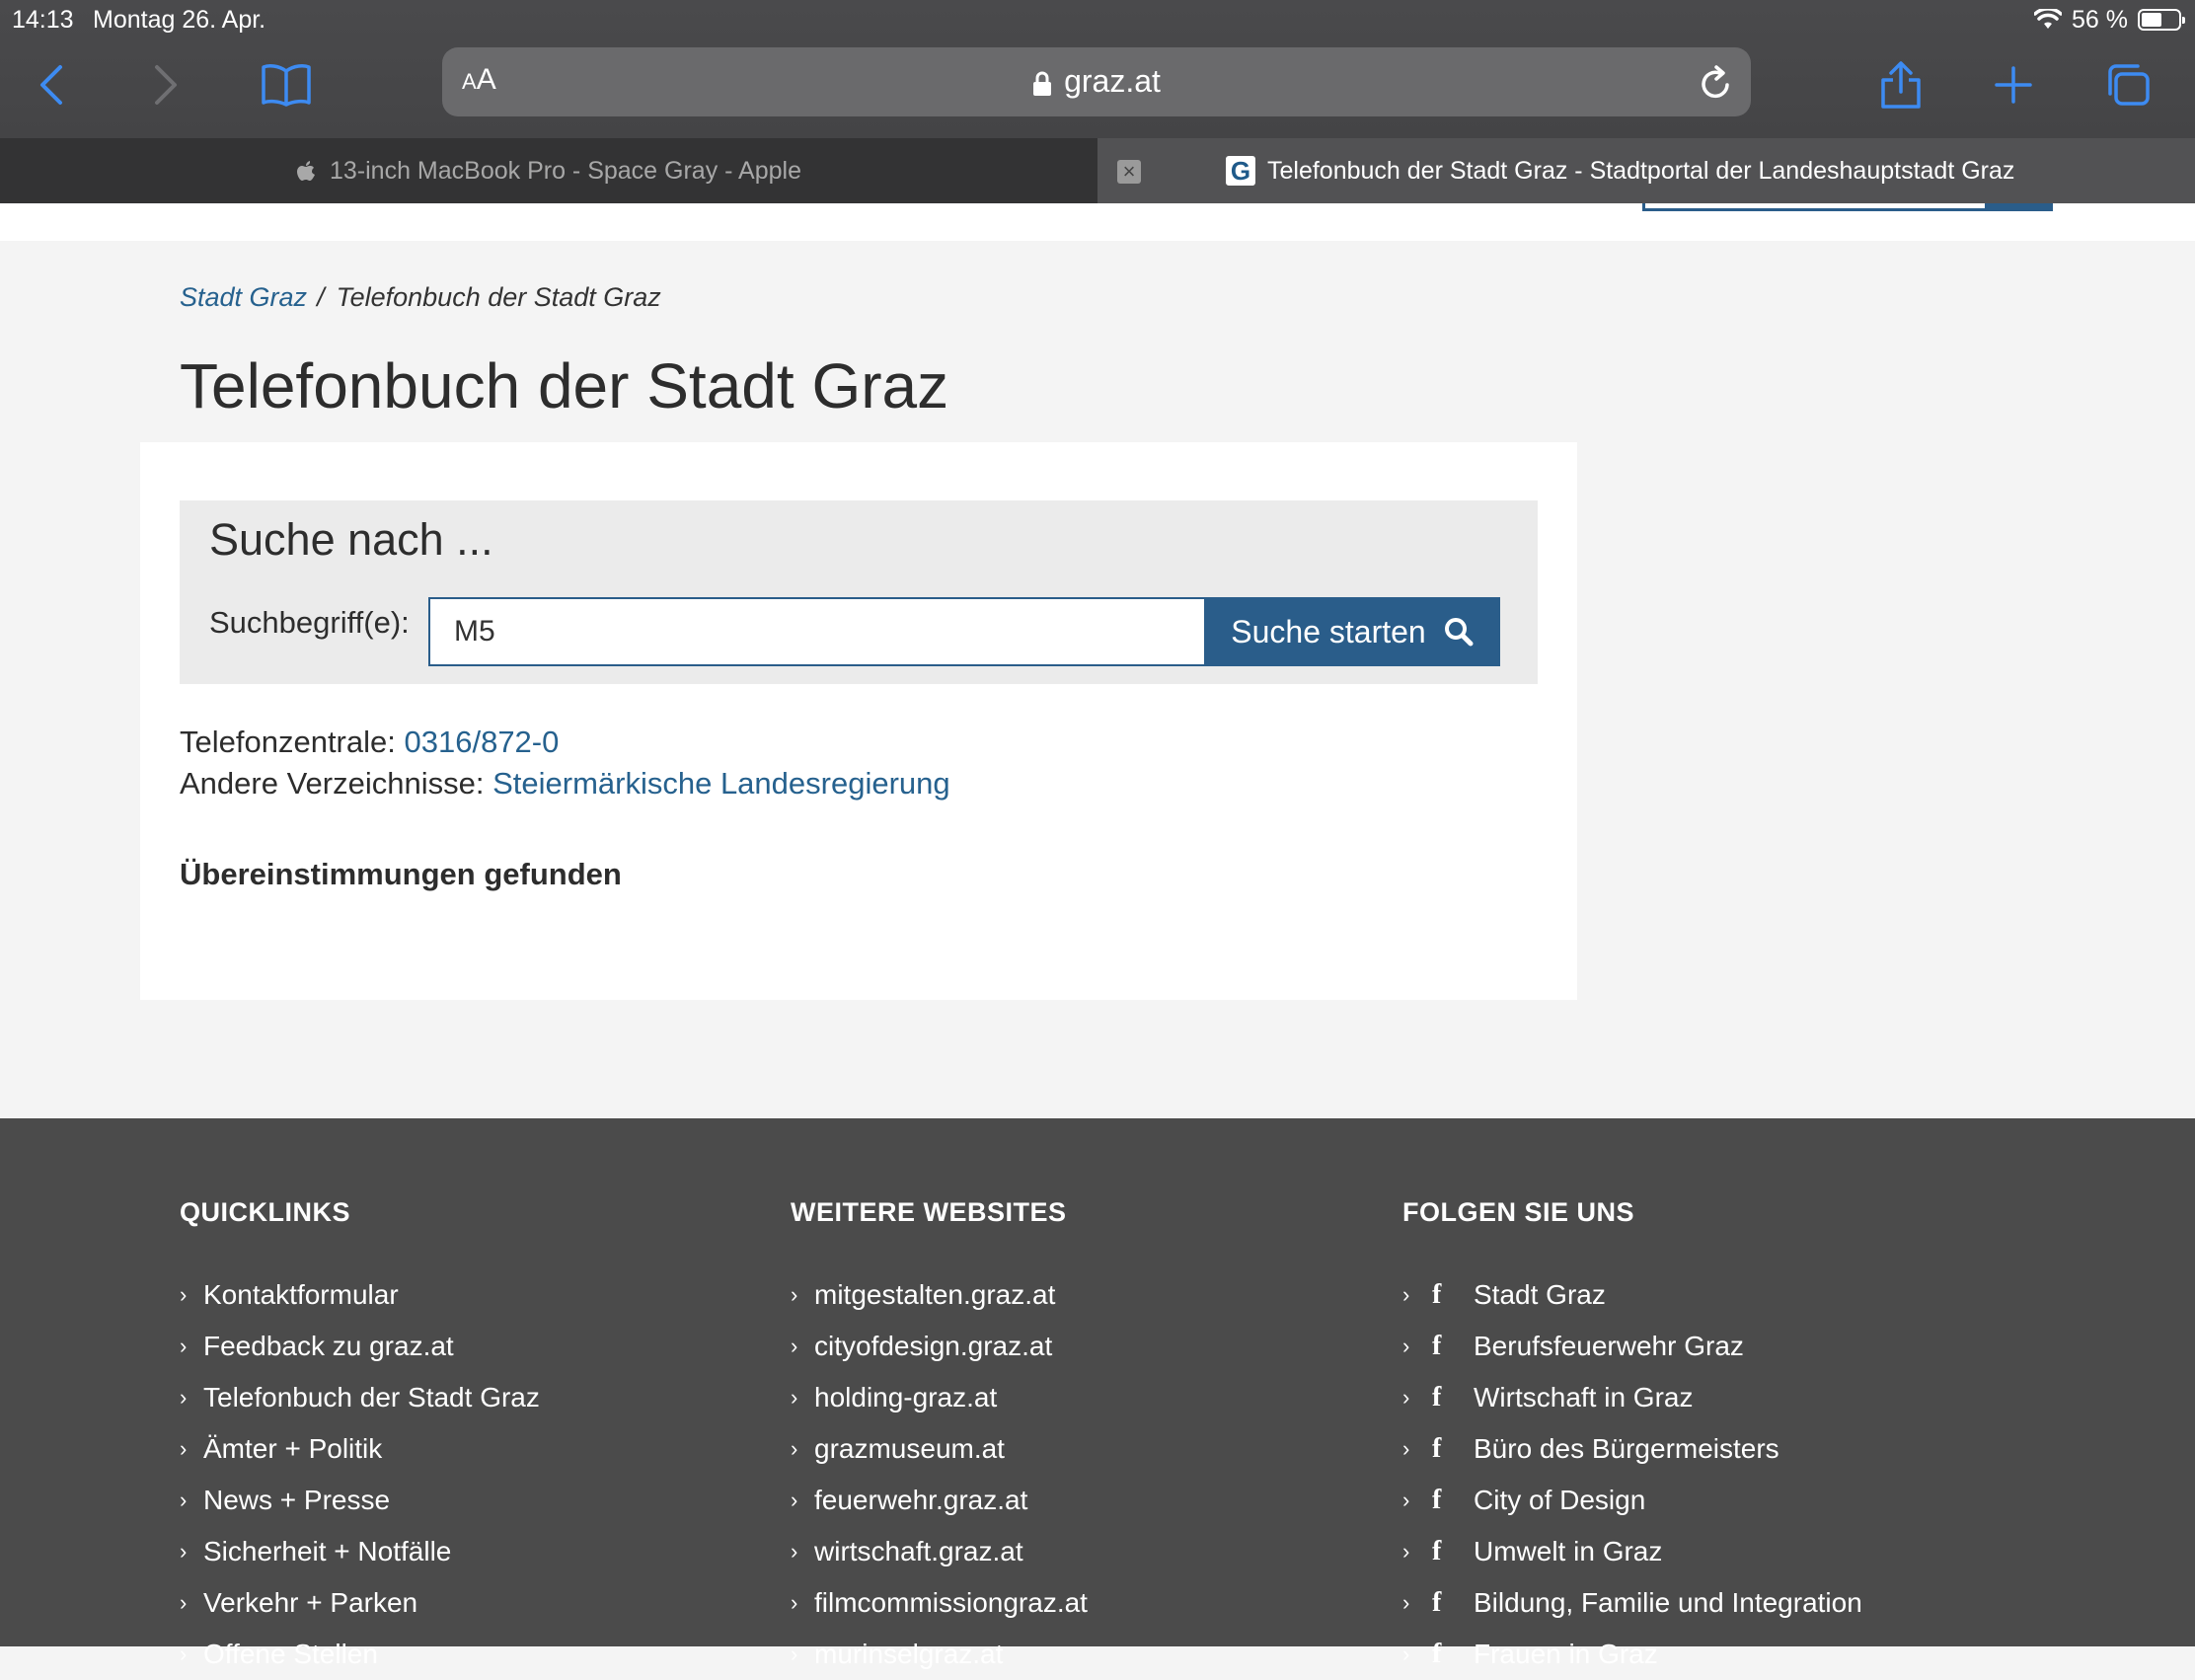 Image resolution: width=2195 pixels, height=1680 pixels. I want to click on footer-link-websites: › cityofdesign.graz.at, so click(939, 1346).